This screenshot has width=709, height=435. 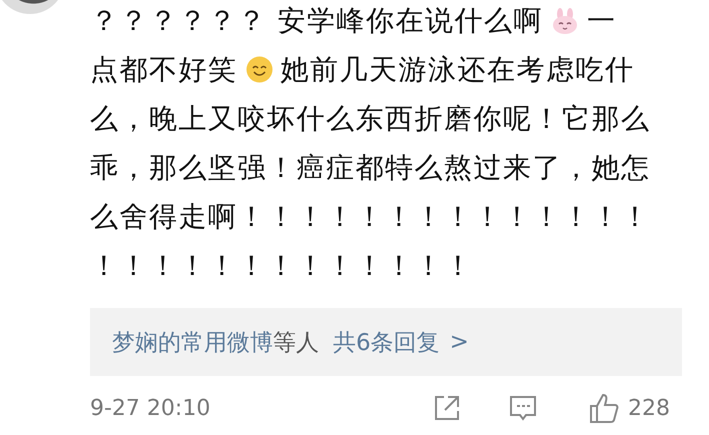 I want to click on share-icon, so click(x=447, y=408).